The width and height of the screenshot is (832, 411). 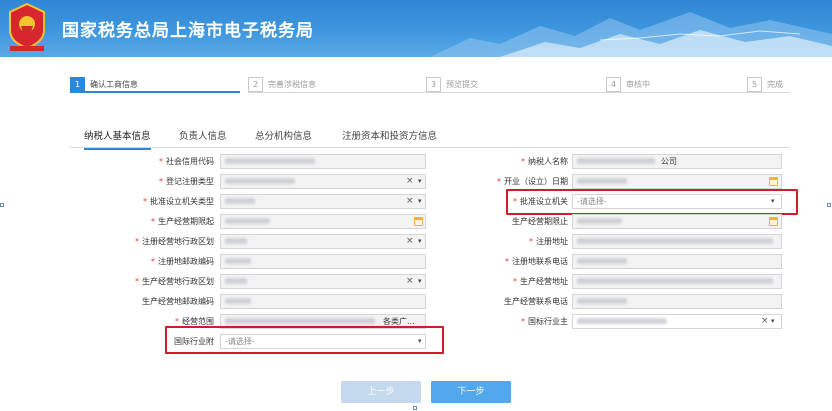 I want to click on tab-branch-info: 总分机构信息, so click(x=283, y=138).